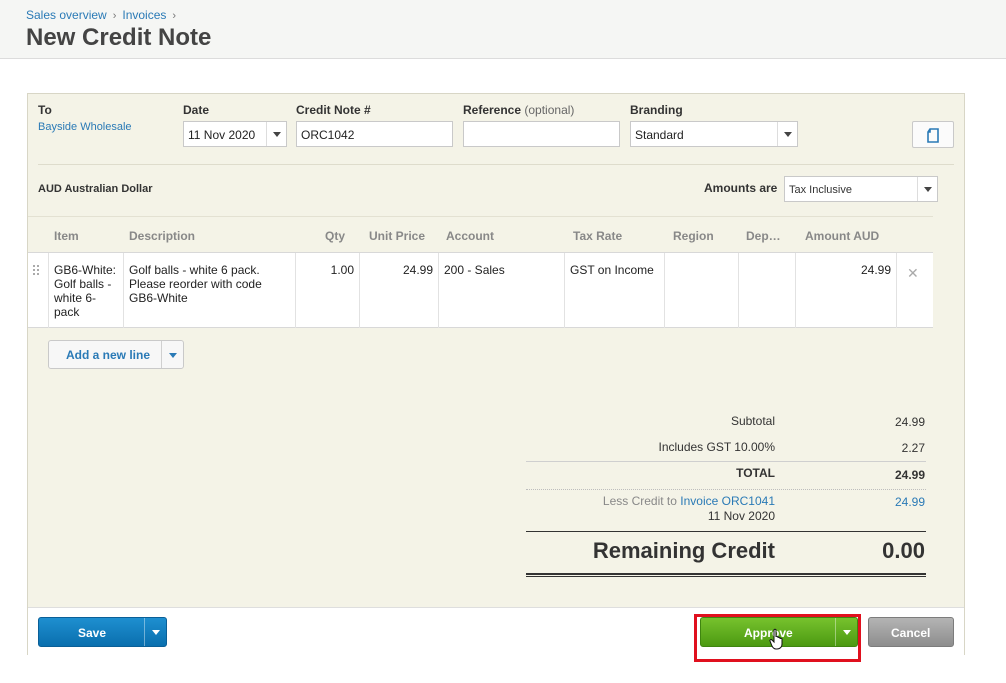 The height and width of the screenshot is (683, 1006). I want to click on cell-item: GB6-White: Golf balls - white 6-pack, so click(85, 290).